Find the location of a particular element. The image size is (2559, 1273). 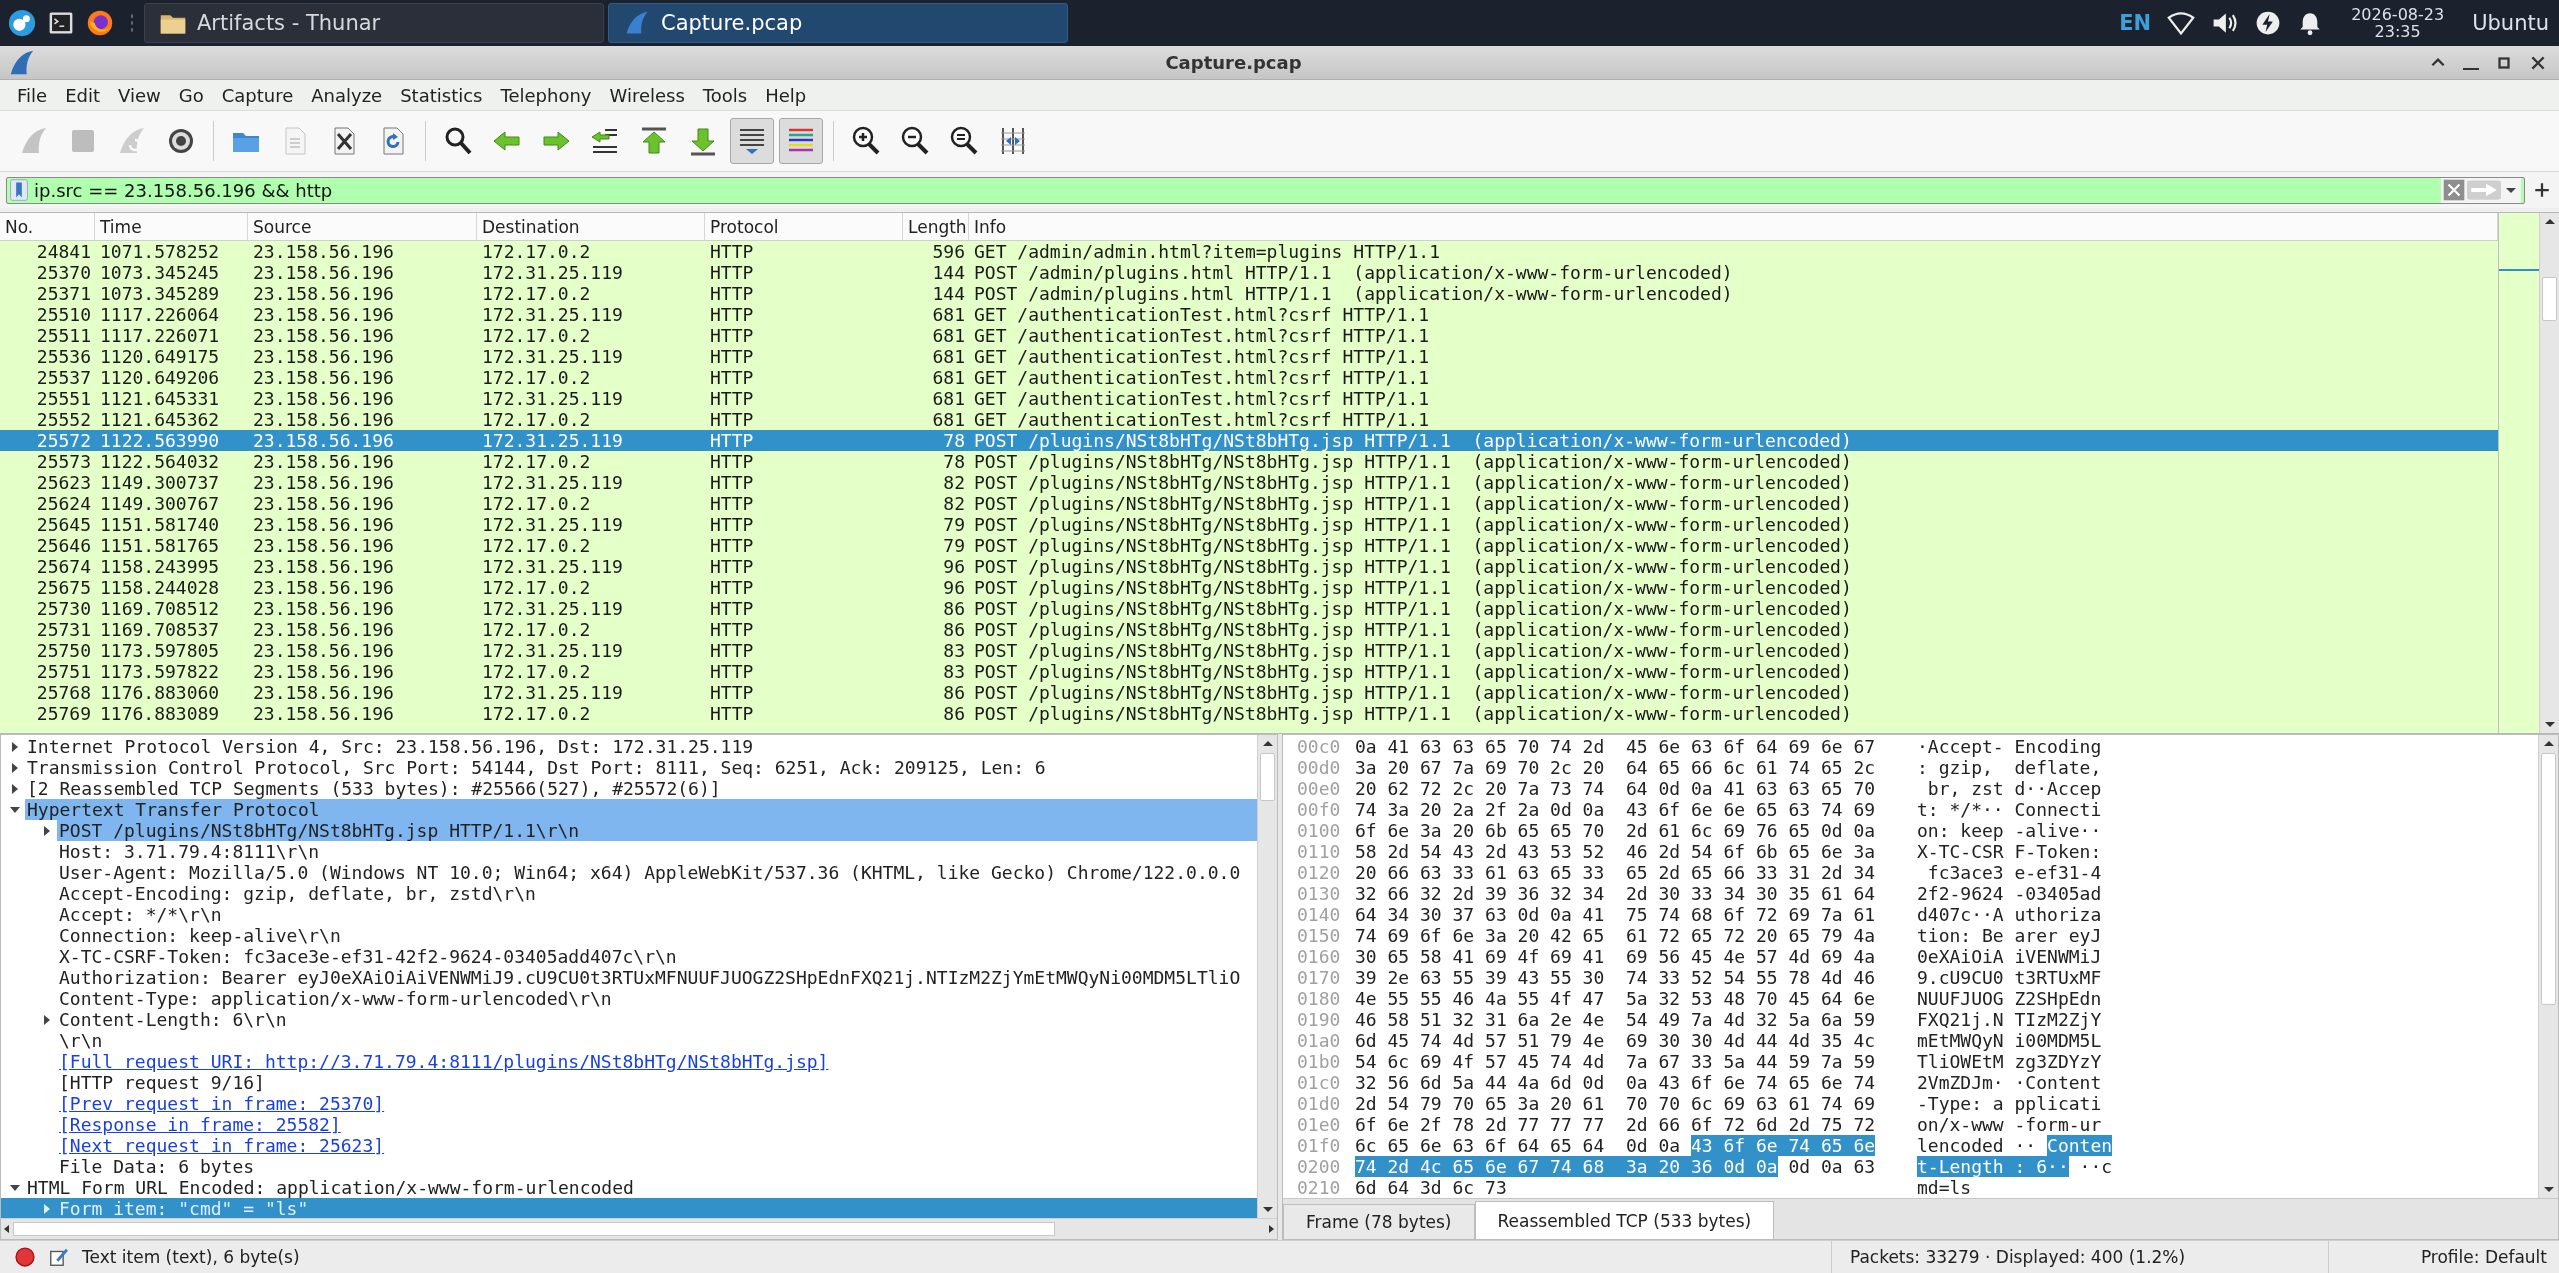

caret-down-icon is located at coordinates (2511, 190).